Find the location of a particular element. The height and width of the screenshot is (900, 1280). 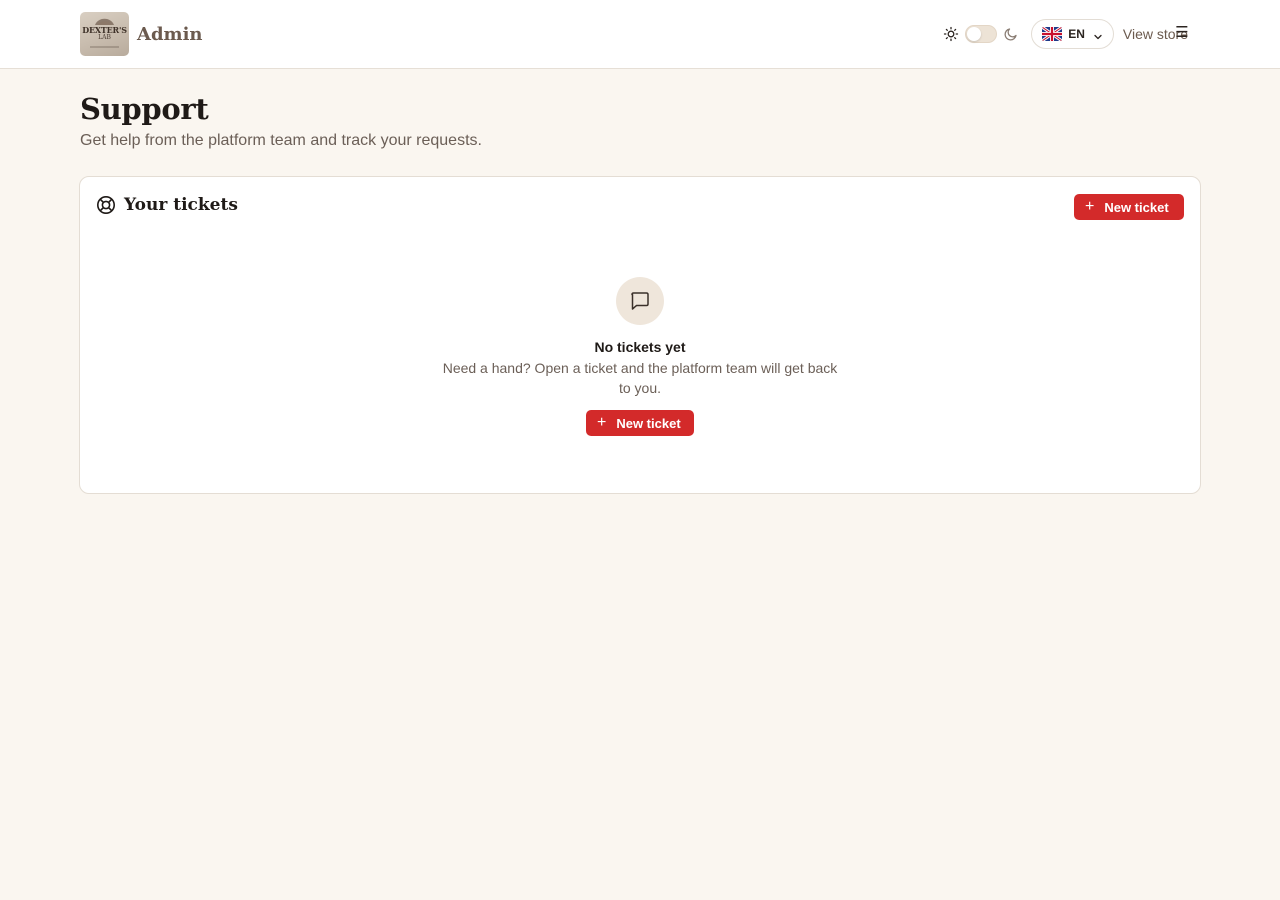

top-navigation-bar: DEXTER'S LAB Admin EN View store ☰ is located at coordinates (640, 34).